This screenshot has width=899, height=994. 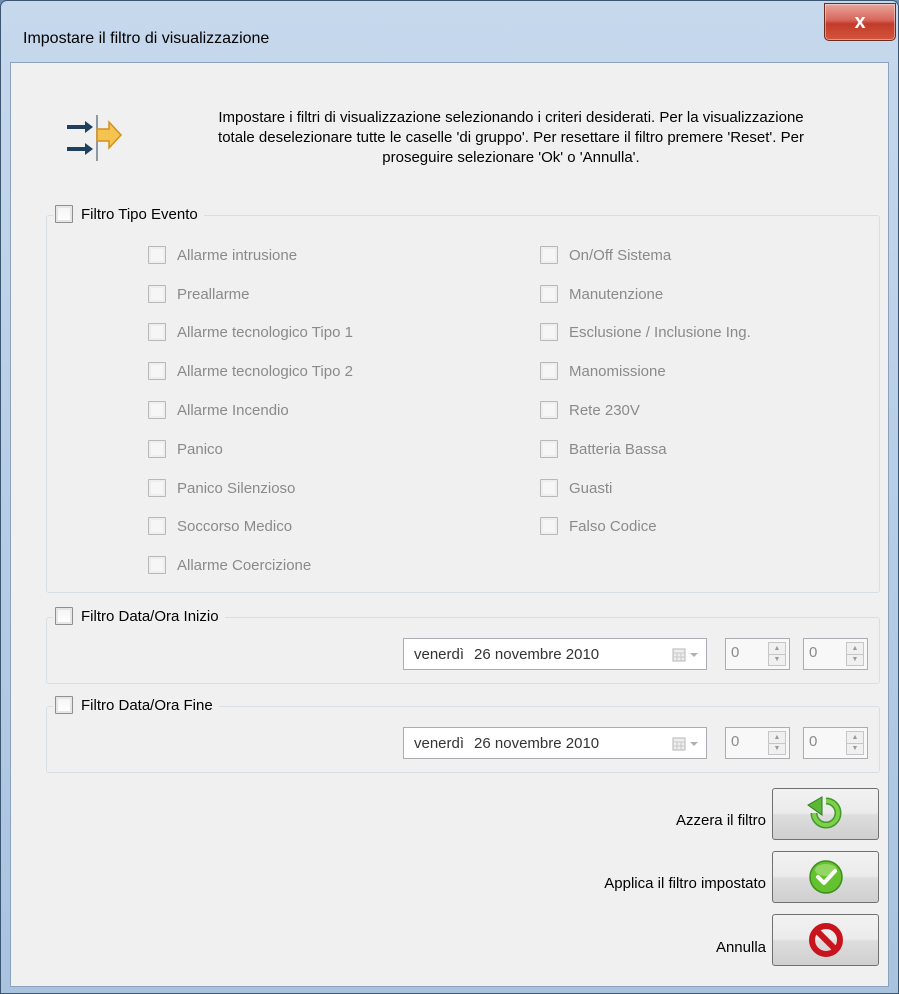 I want to click on start-date-label: Filtro Data/Ora Inizio, so click(x=150, y=616).